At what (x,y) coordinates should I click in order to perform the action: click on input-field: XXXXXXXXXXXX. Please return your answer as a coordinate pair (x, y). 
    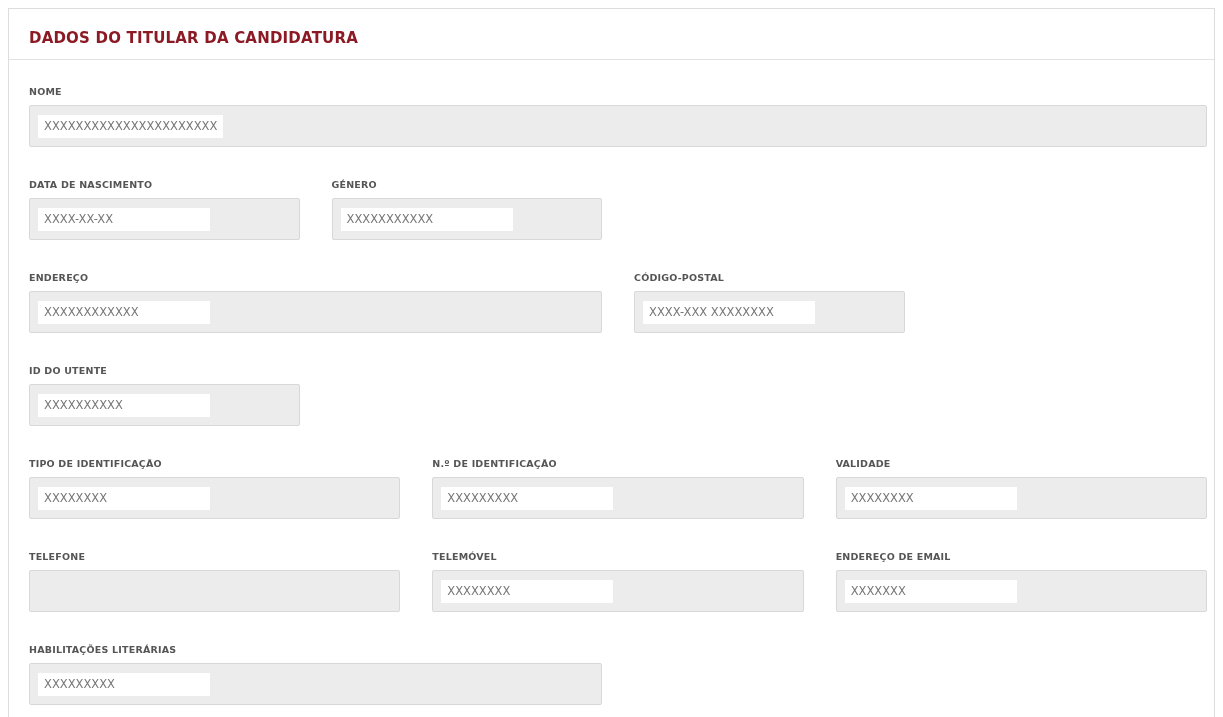
    Looking at the image, I should click on (315, 312).